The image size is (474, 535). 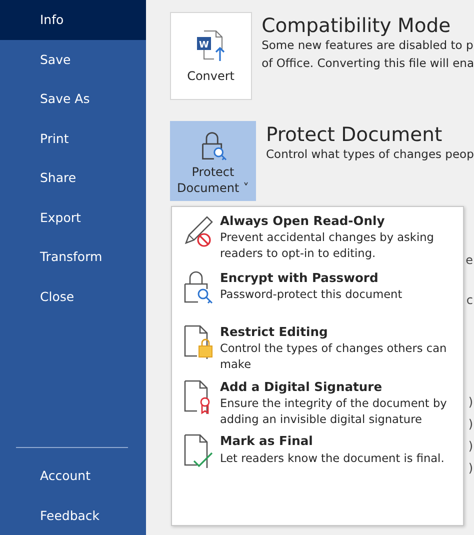 I want to click on section-title: Protect Document, so click(x=355, y=134).